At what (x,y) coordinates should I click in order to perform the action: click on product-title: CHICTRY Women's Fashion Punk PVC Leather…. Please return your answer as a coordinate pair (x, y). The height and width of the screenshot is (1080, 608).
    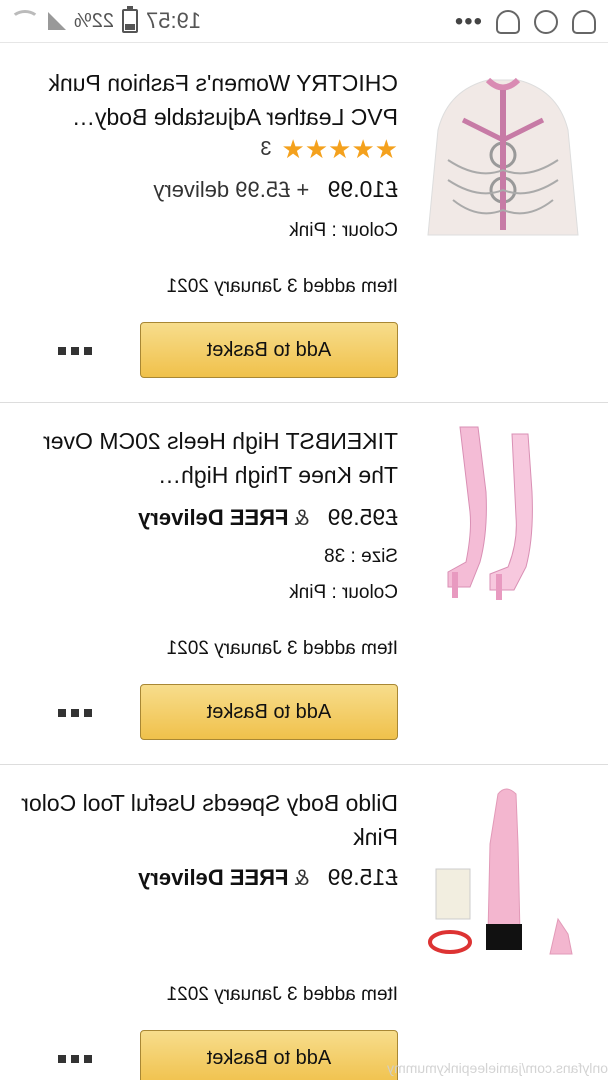
    Looking at the image, I should click on (208, 100).